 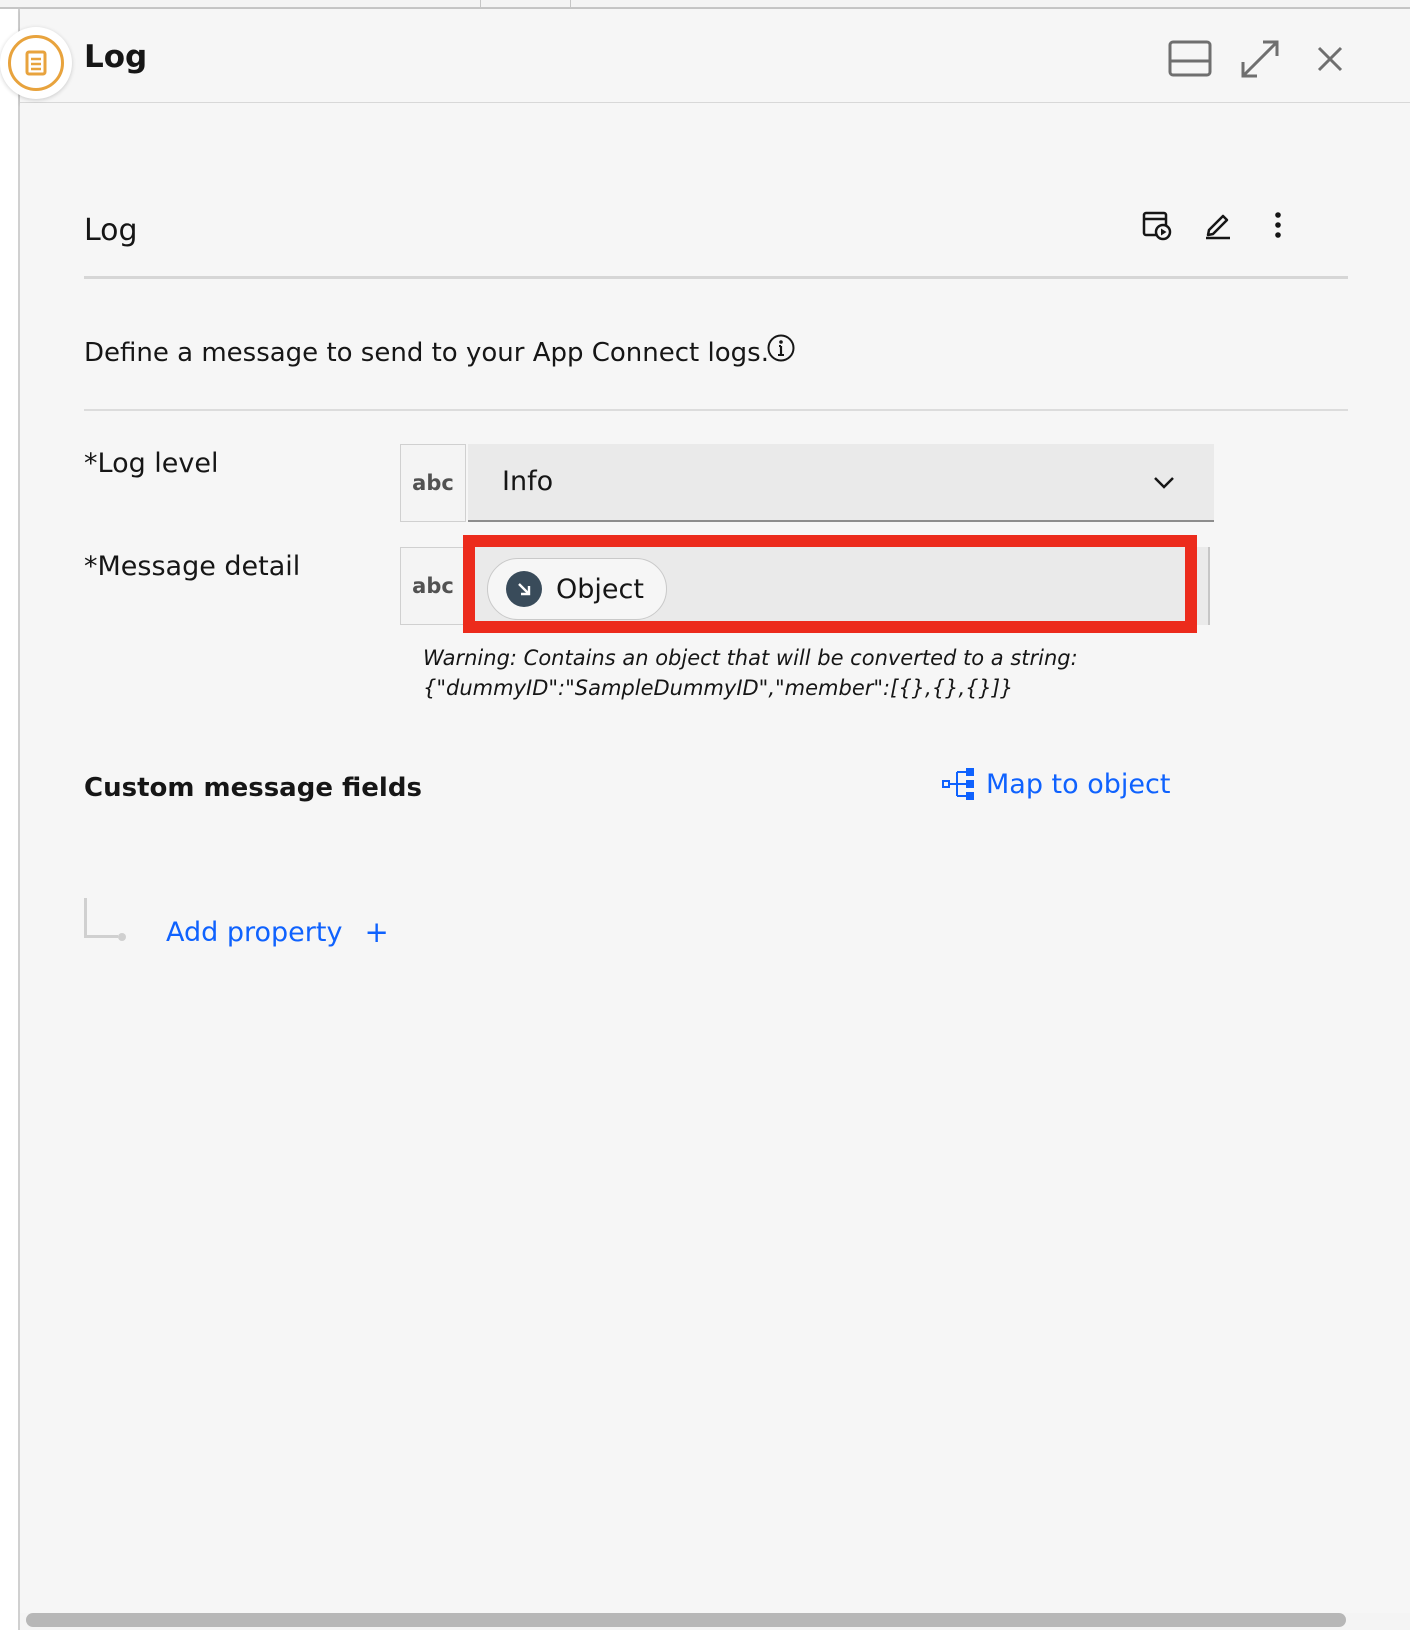 What do you see at coordinates (1078, 784) in the screenshot?
I see `map-to-object-label: Map to object` at bounding box center [1078, 784].